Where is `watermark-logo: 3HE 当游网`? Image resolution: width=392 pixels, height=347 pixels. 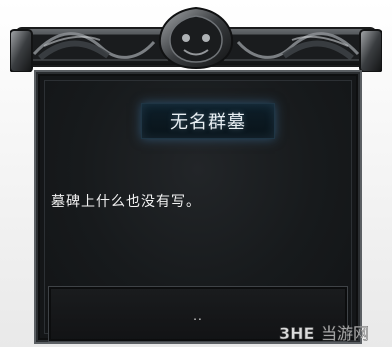
watermark-logo: 3HE 当游网 is located at coordinates (324, 334).